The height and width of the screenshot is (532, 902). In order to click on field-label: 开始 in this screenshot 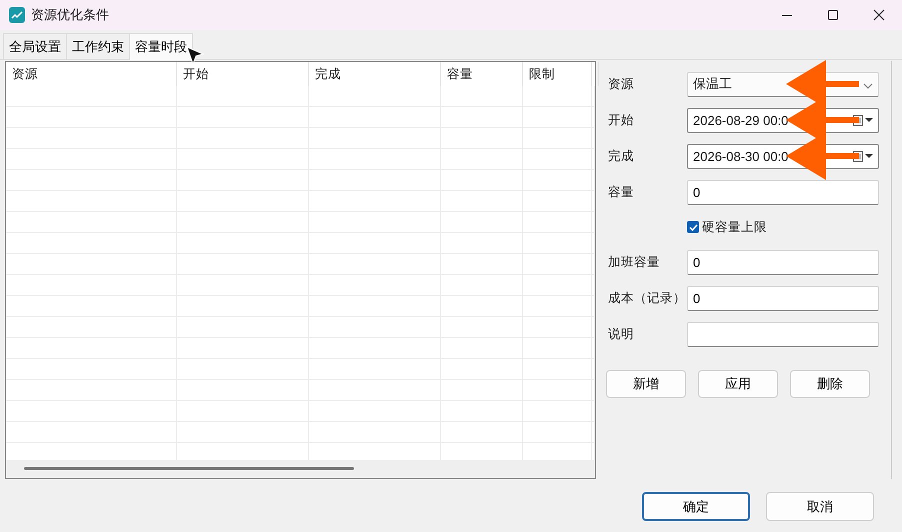, I will do `click(621, 120)`.